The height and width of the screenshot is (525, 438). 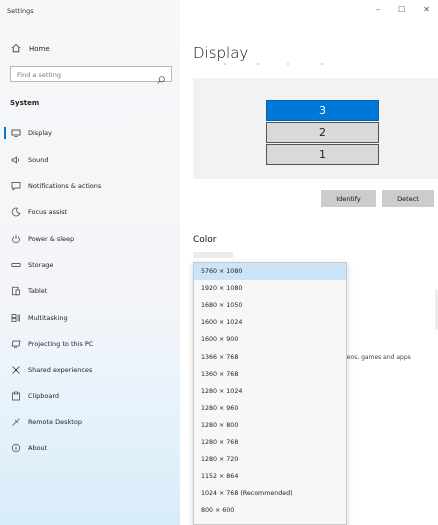 I want to click on sidebar-item-multitasking: Multitasking, so click(x=90, y=318).